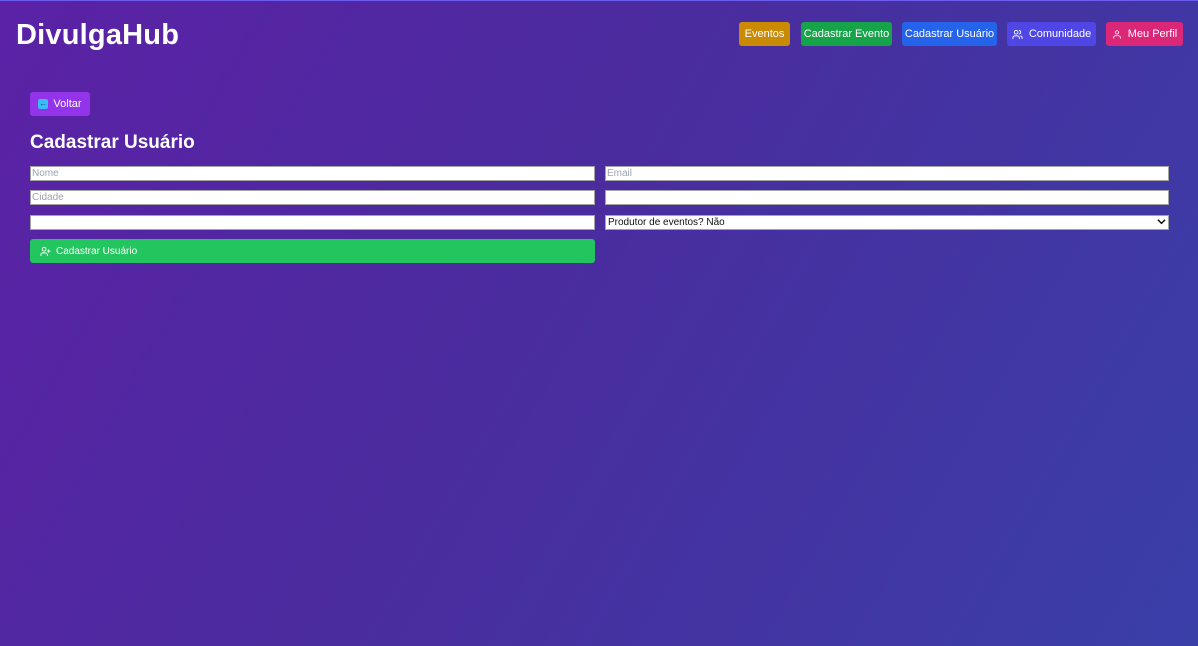  Describe the element at coordinates (312, 251) in the screenshot. I see `cadastrar-usuario-submit-button: Cadastrar Usuário` at that location.